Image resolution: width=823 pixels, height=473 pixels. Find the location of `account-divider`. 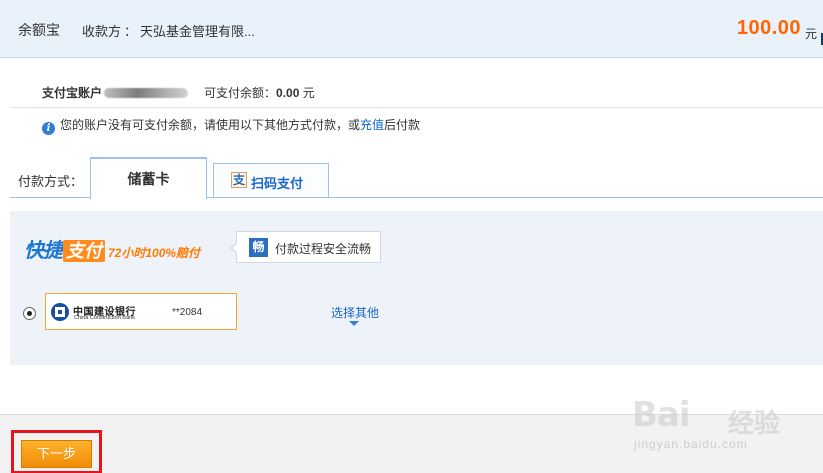

account-divider is located at coordinates (416, 107).